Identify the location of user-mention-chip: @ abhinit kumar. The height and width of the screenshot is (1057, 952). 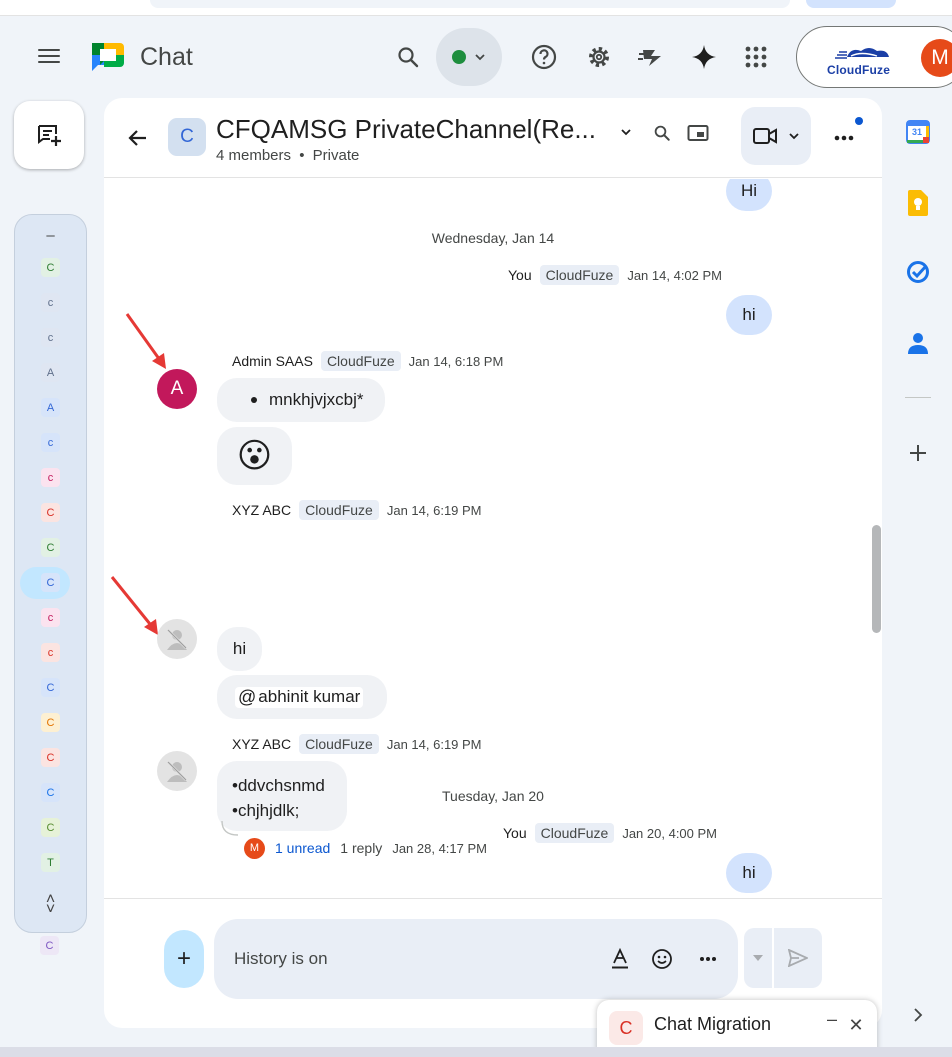
(299, 697).